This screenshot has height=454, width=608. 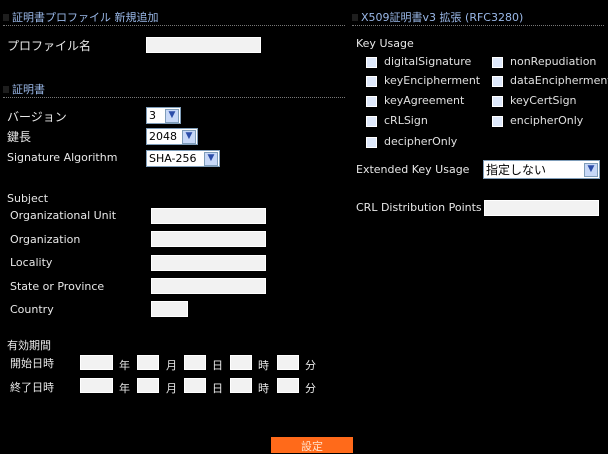 What do you see at coordinates (32, 363) in the screenshot?
I see `start-label: 開始日時` at bounding box center [32, 363].